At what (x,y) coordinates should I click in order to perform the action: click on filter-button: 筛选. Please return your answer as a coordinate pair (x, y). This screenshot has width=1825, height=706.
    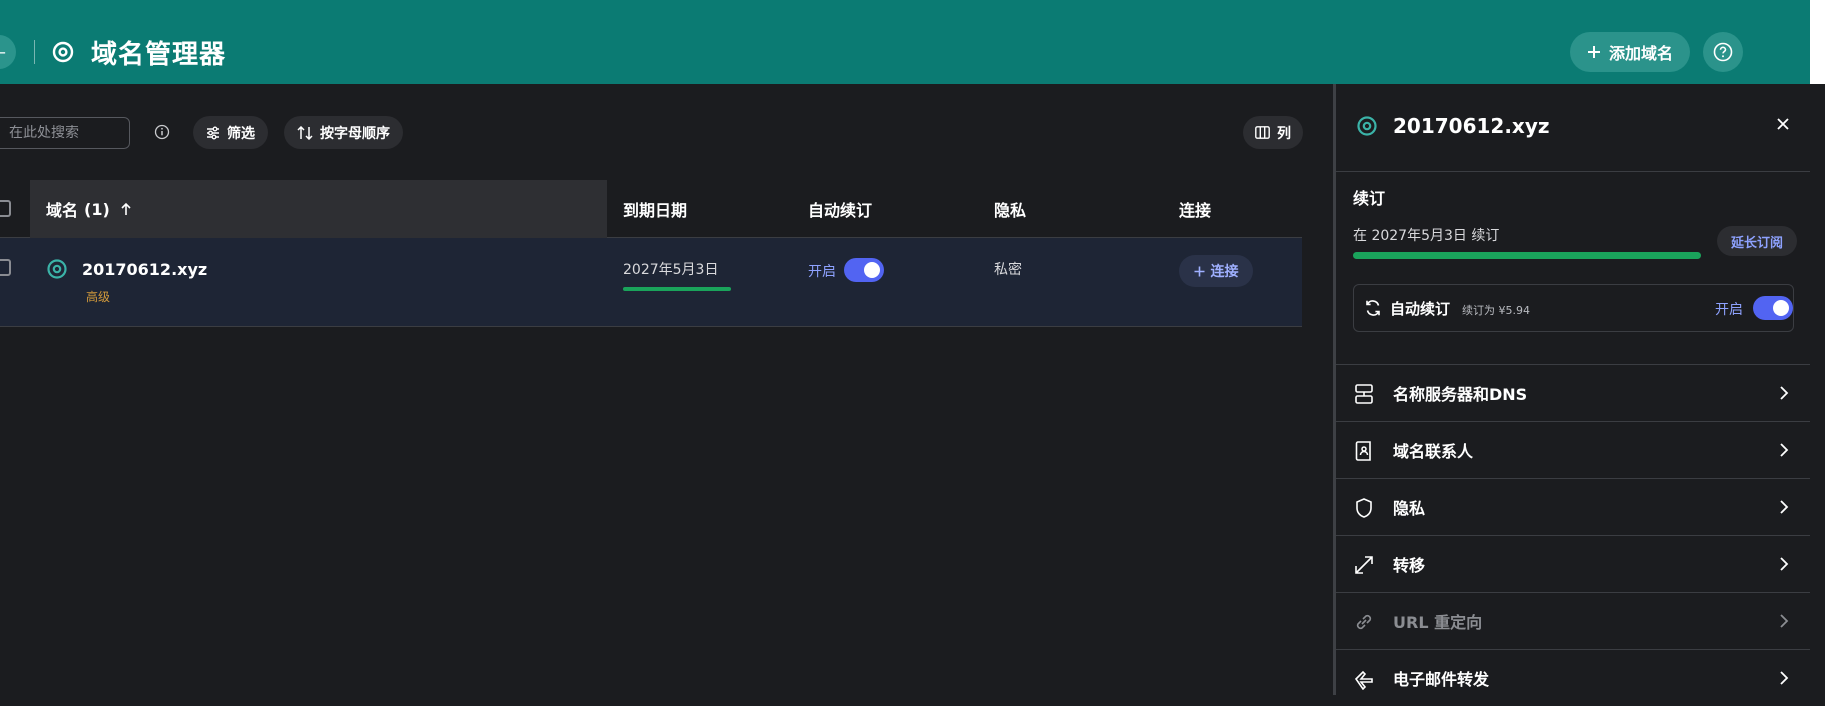
    Looking at the image, I should click on (230, 132).